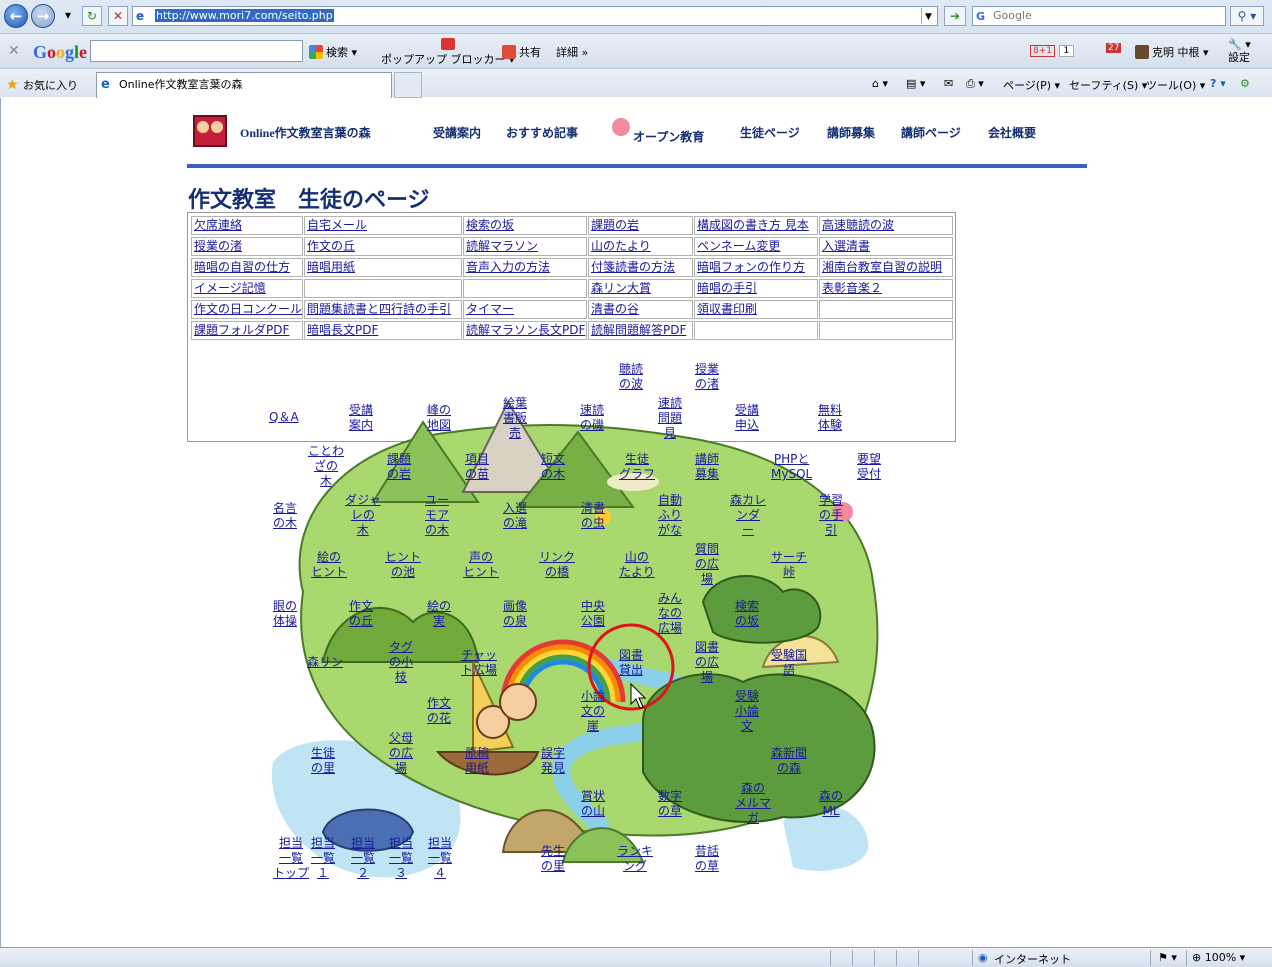 Image resolution: width=1272 pixels, height=967 pixels. Describe the element at coordinates (92, 16) in the screenshot. I see `refresh-button: ↻` at that location.